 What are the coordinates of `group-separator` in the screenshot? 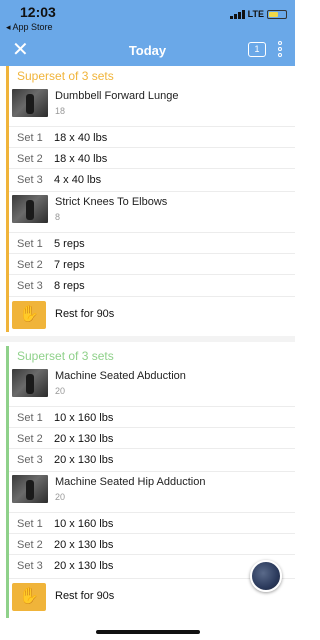 It's located at (147, 339).